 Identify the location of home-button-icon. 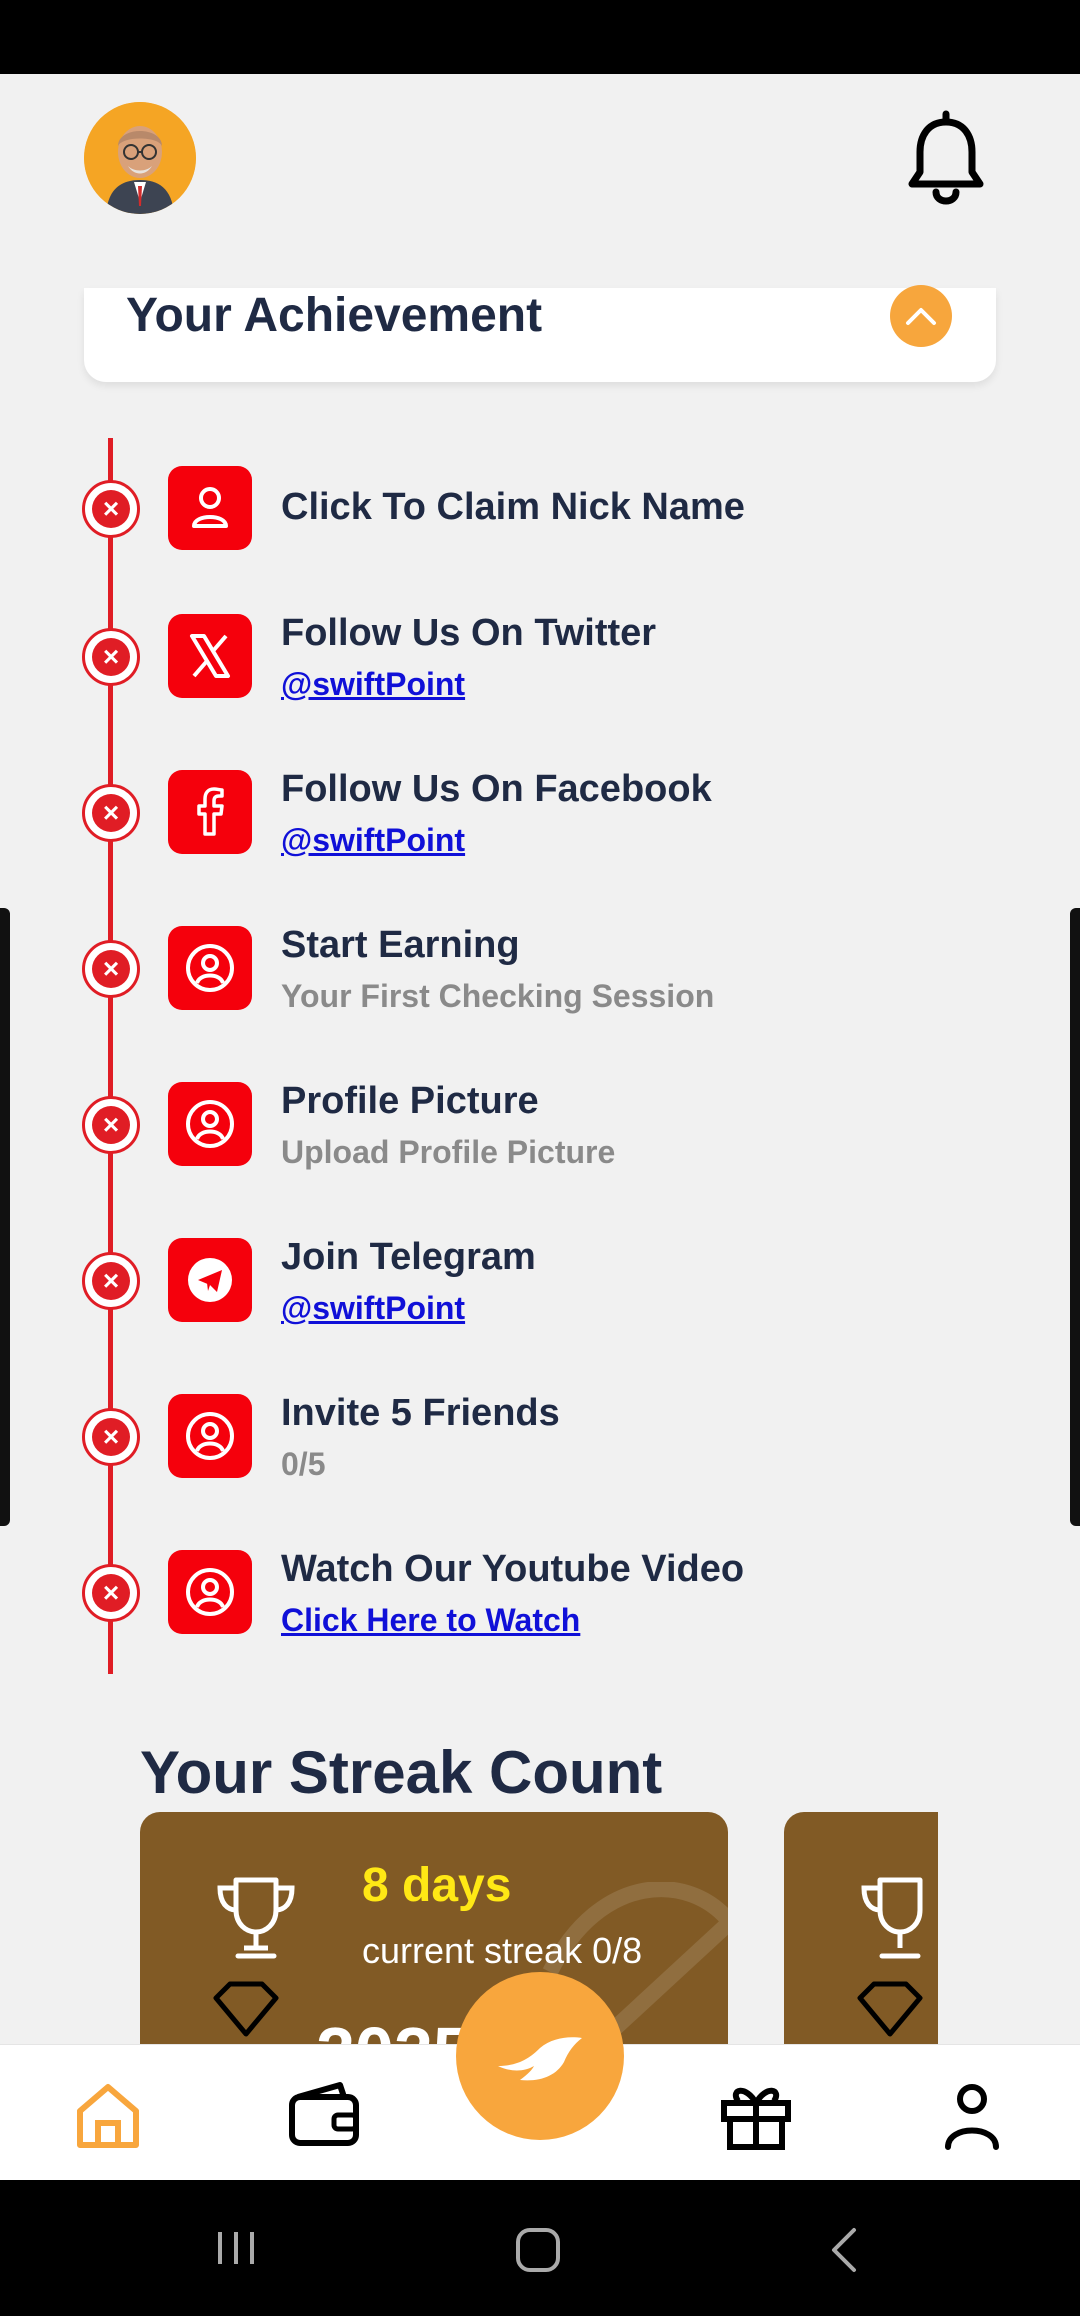
(538, 2250).